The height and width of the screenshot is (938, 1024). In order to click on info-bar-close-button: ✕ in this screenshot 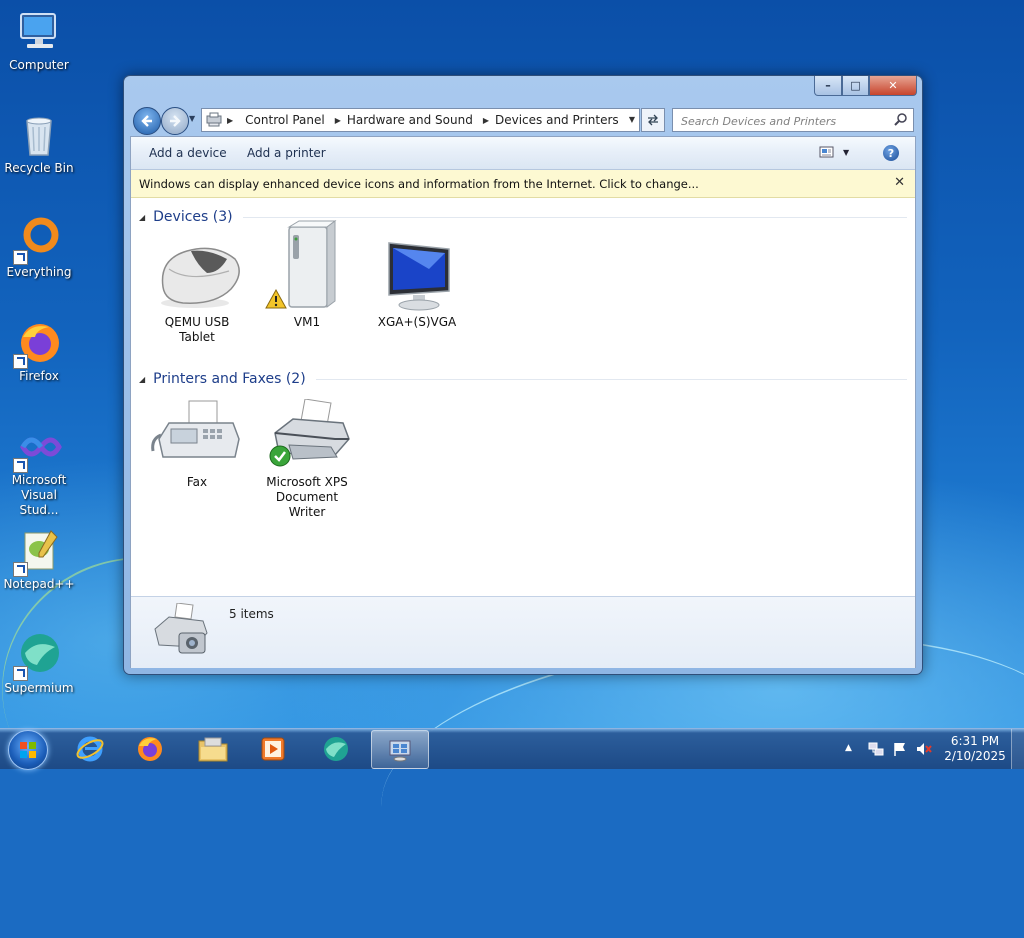, I will do `click(899, 182)`.